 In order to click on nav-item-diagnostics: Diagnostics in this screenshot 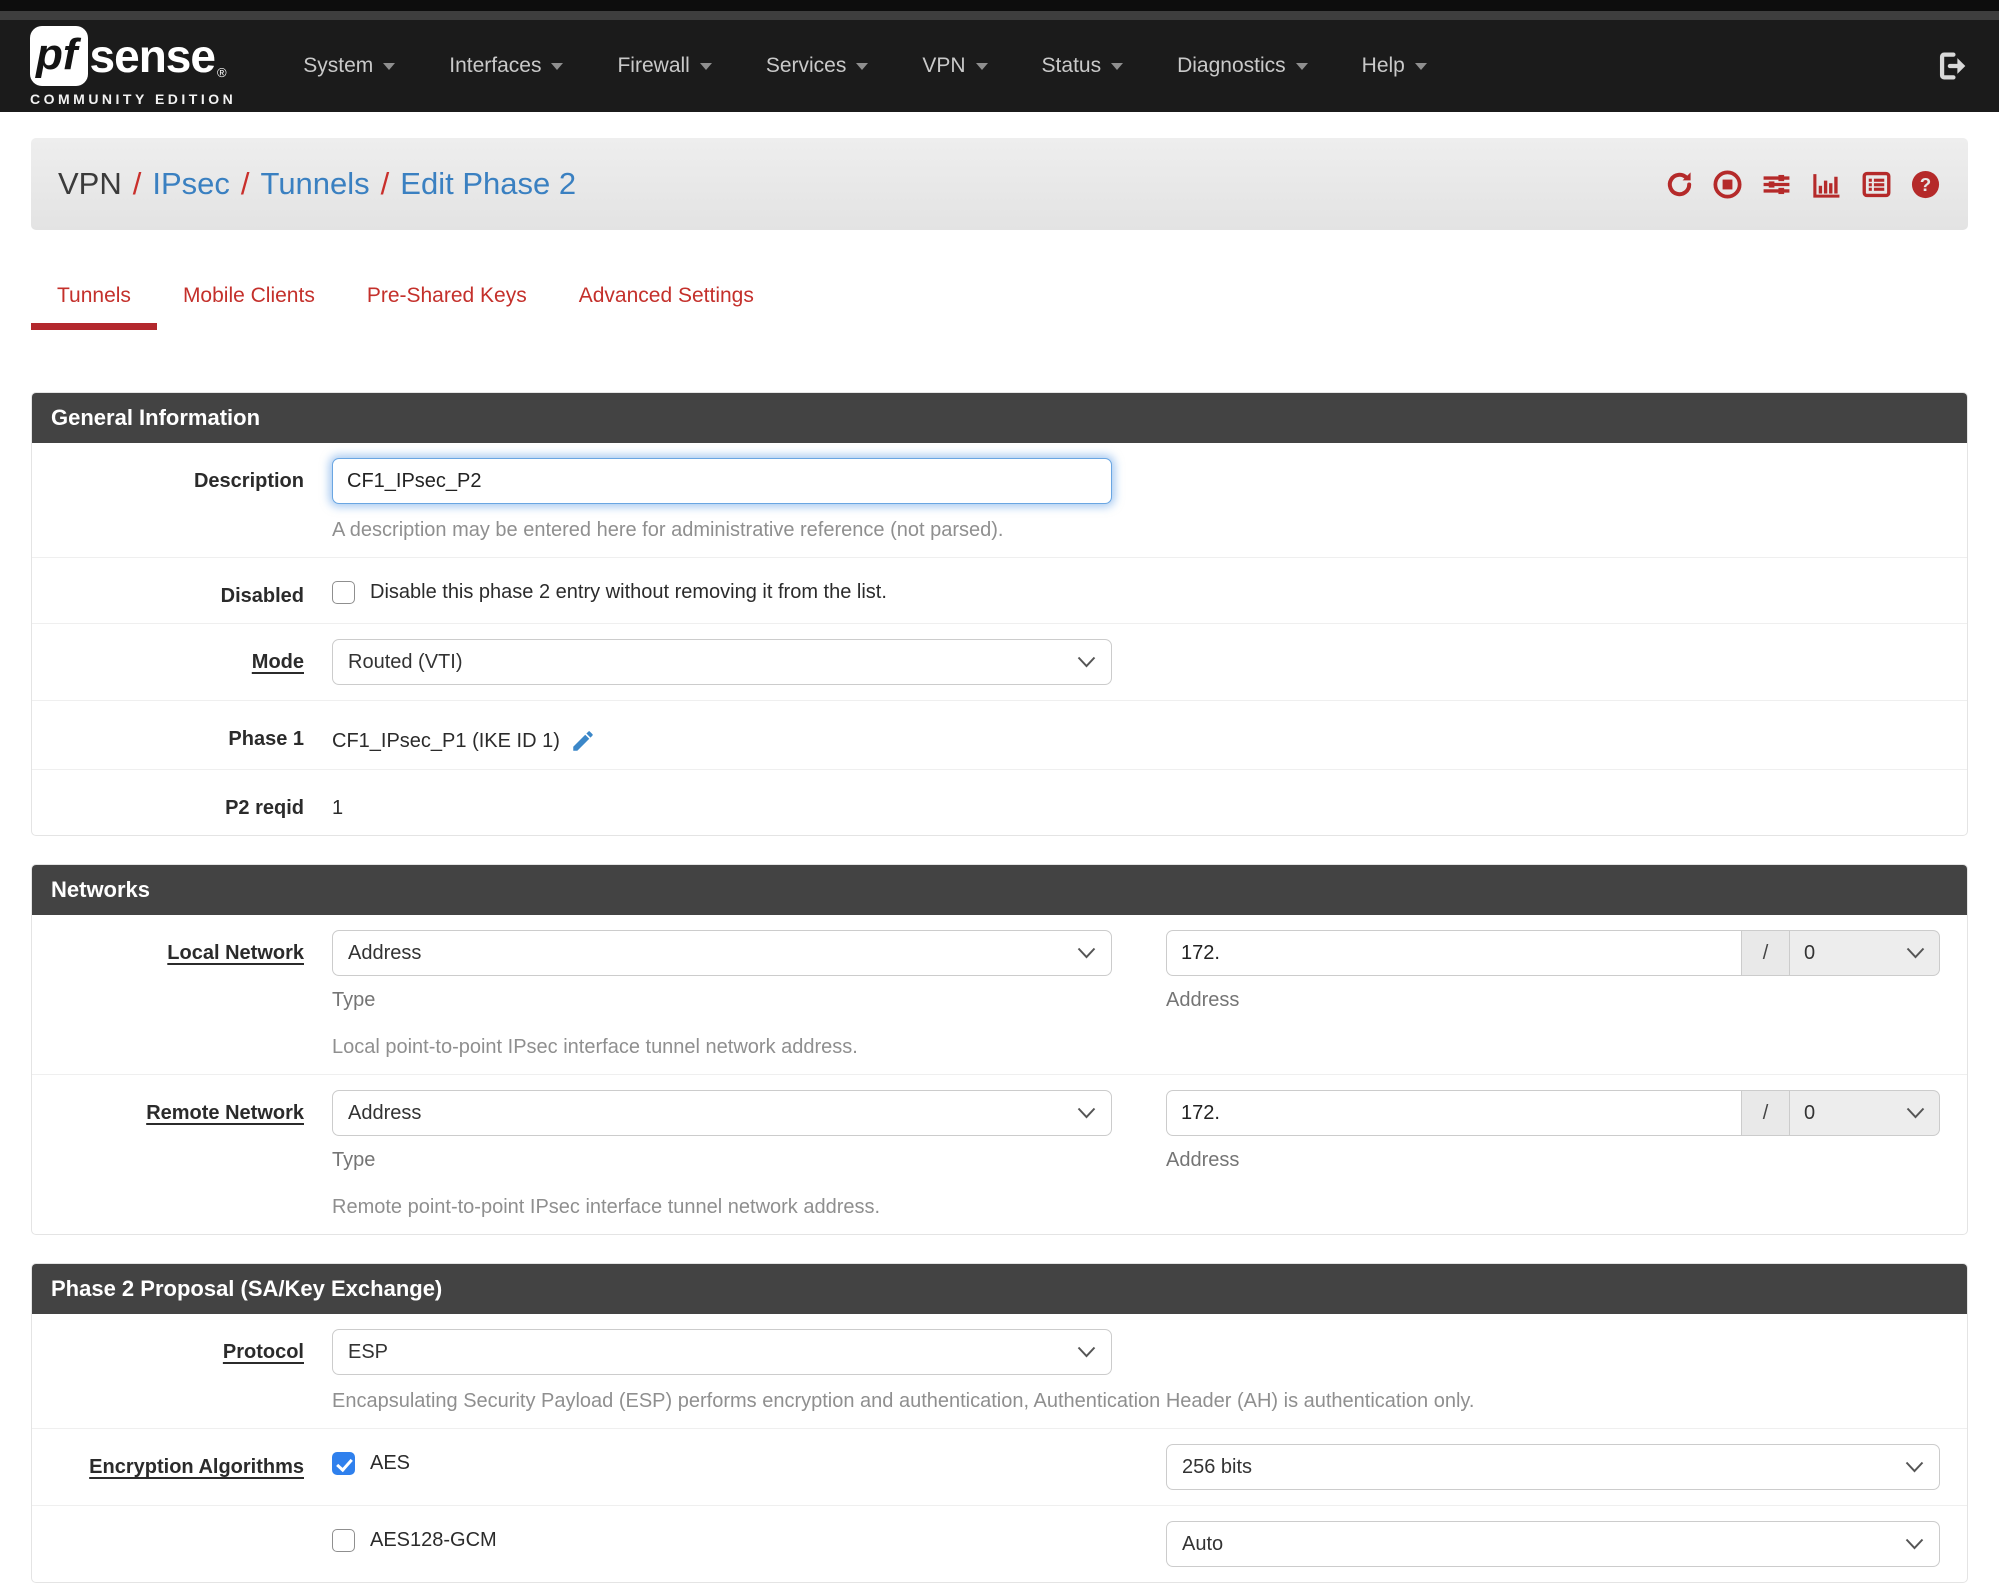, I will do `click(1242, 66)`.